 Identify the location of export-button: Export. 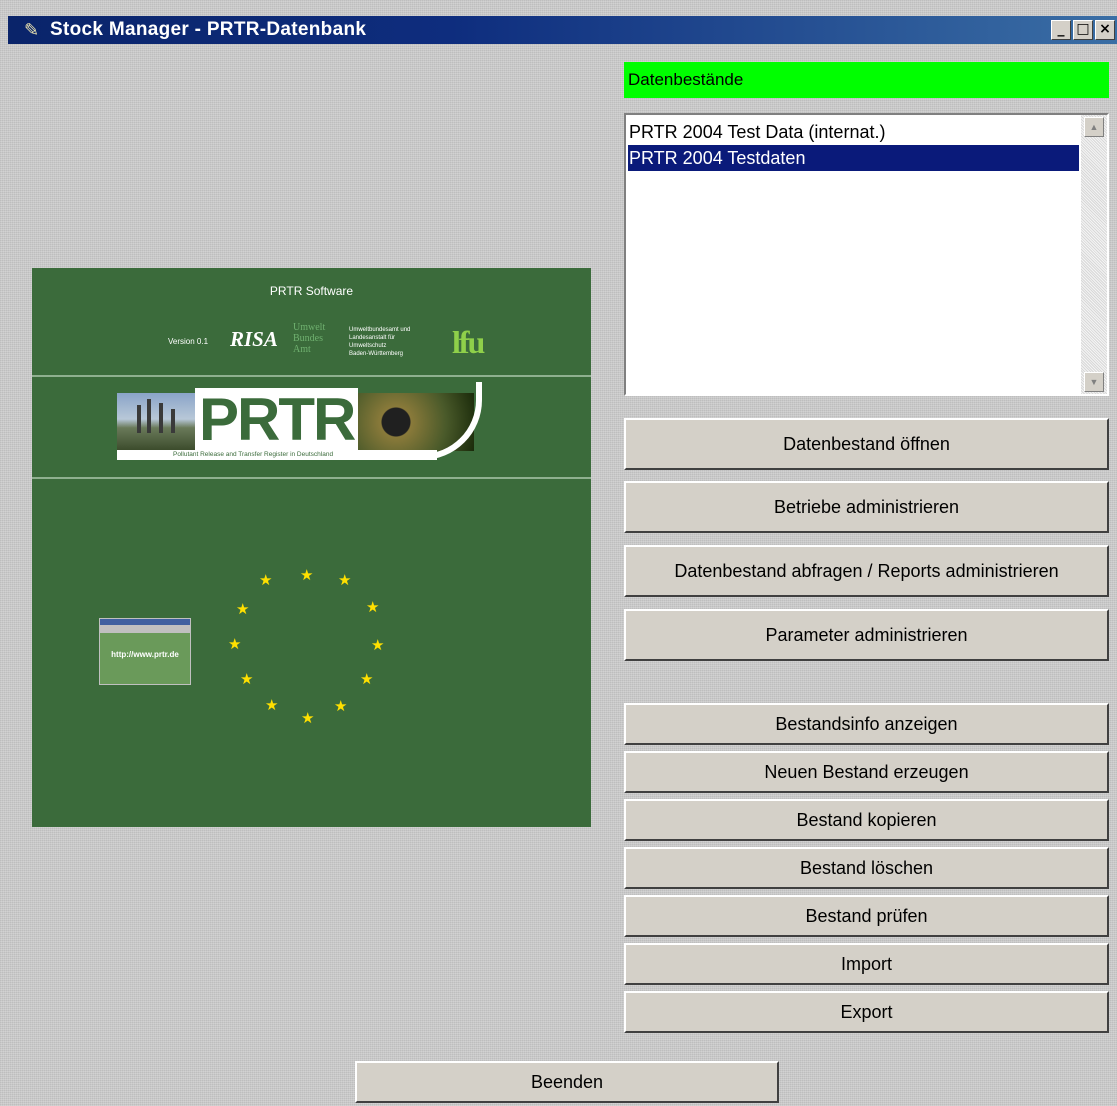
(866, 1012).